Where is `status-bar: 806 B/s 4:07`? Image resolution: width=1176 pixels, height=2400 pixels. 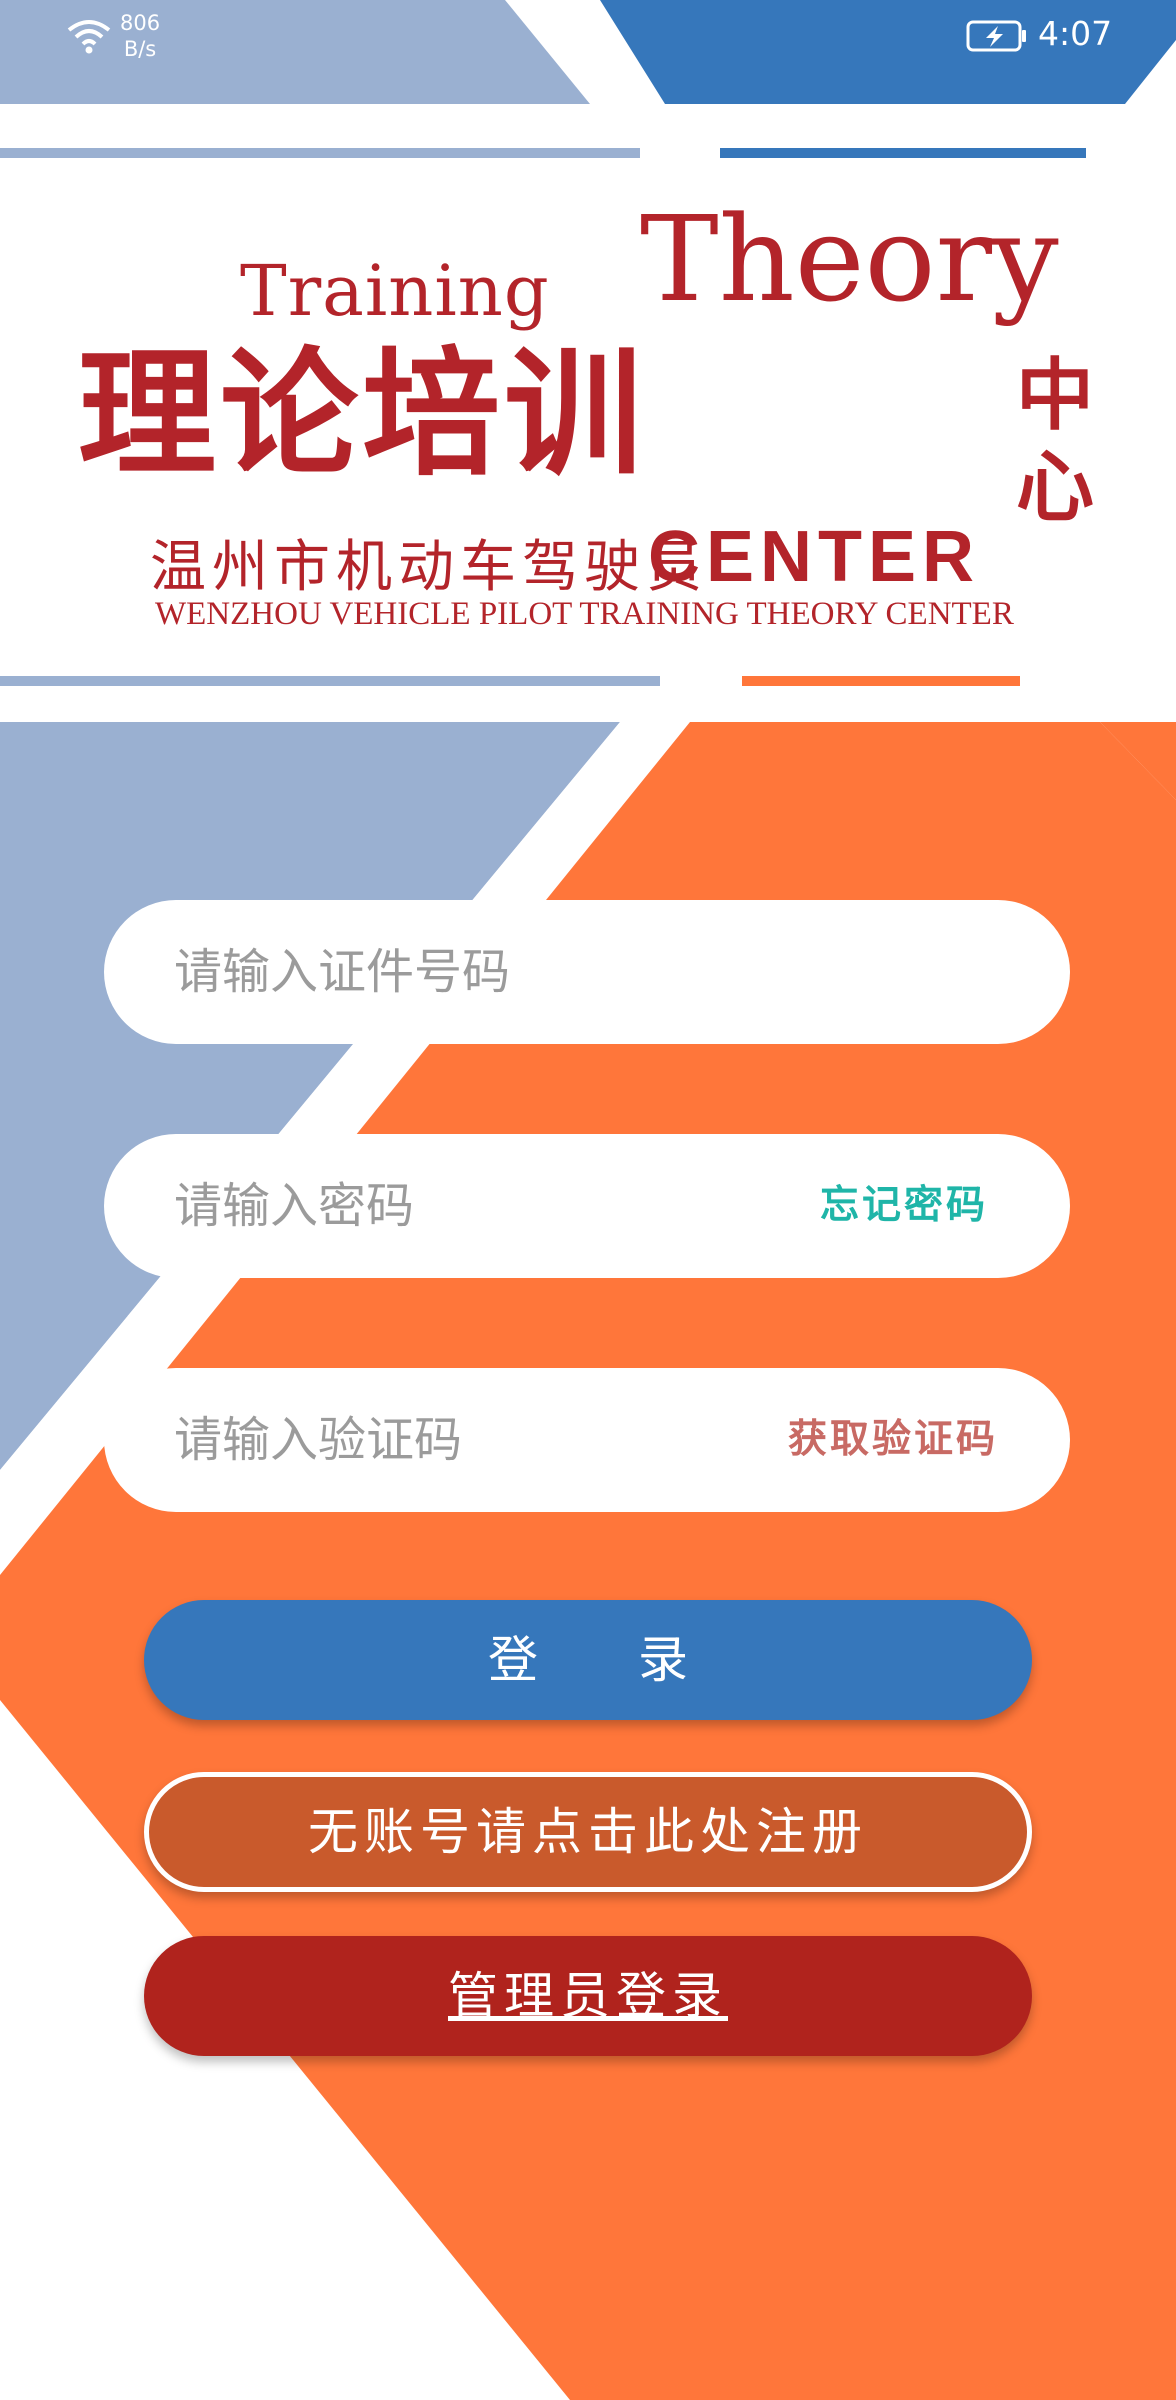 status-bar: 806 B/s 4:07 is located at coordinates (588, 52).